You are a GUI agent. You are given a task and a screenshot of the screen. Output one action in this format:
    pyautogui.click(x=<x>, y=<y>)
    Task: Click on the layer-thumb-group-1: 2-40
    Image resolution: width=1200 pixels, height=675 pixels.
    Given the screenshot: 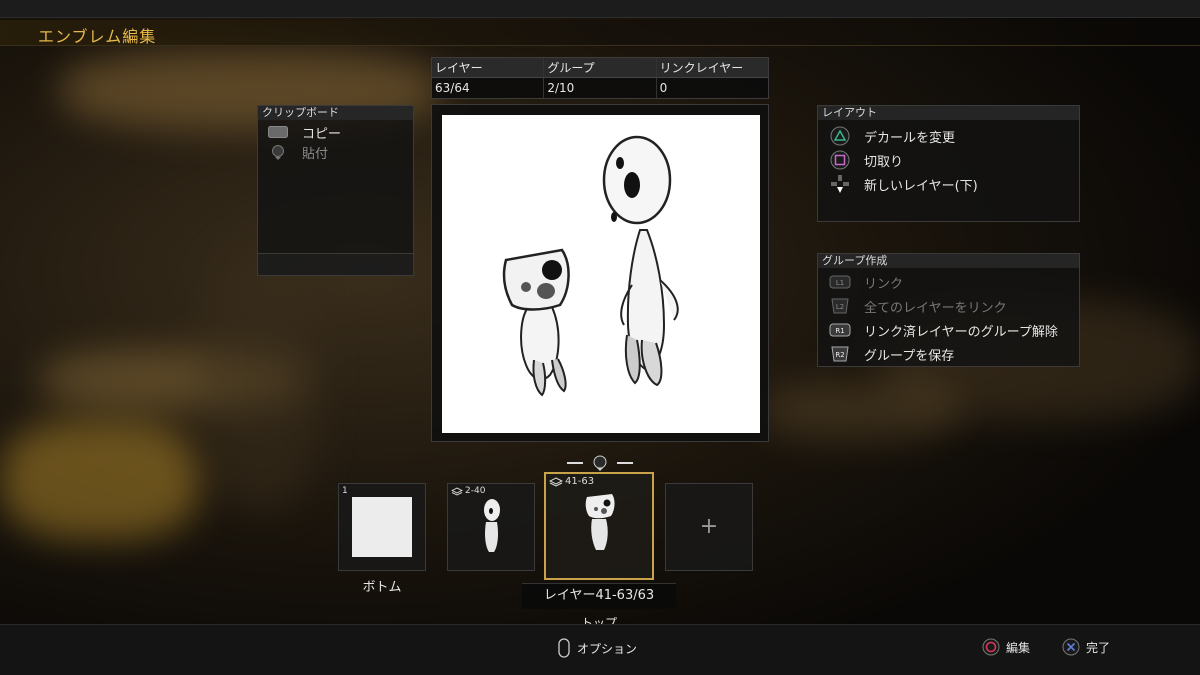 What is the action you would take?
    pyautogui.click(x=491, y=527)
    